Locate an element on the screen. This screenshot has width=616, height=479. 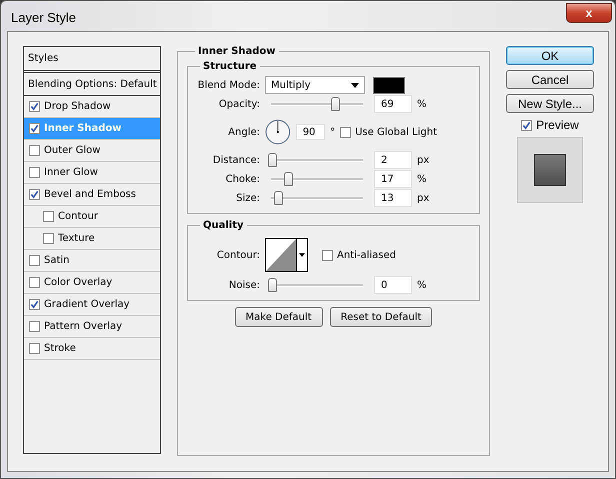
field-label: Opacity: is located at coordinates (239, 104).